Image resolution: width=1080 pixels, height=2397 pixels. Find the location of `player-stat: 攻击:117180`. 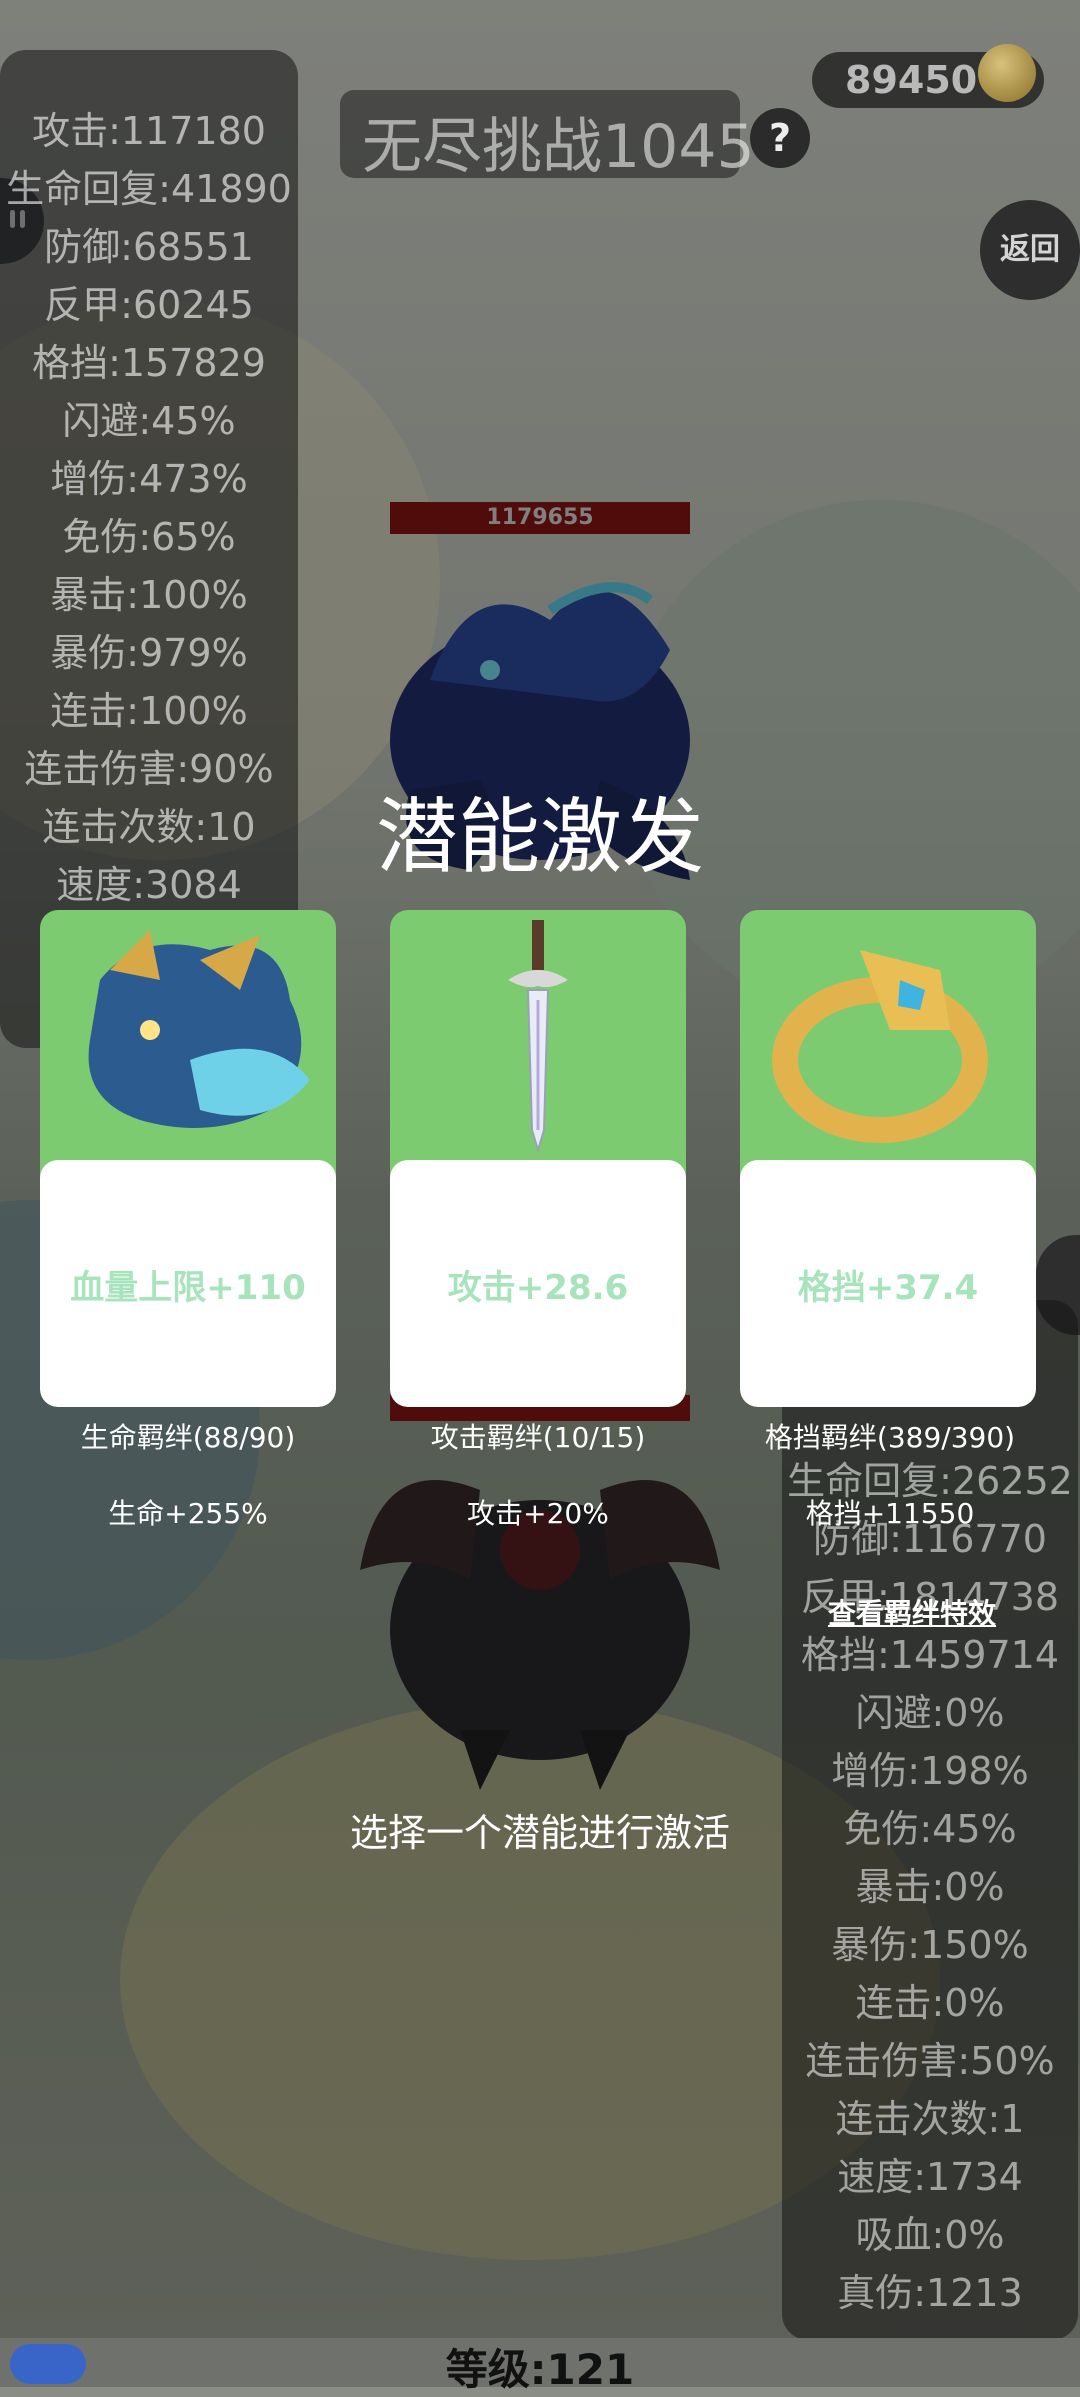

player-stat: 攻击:117180 is located at coordinates (149, 131).